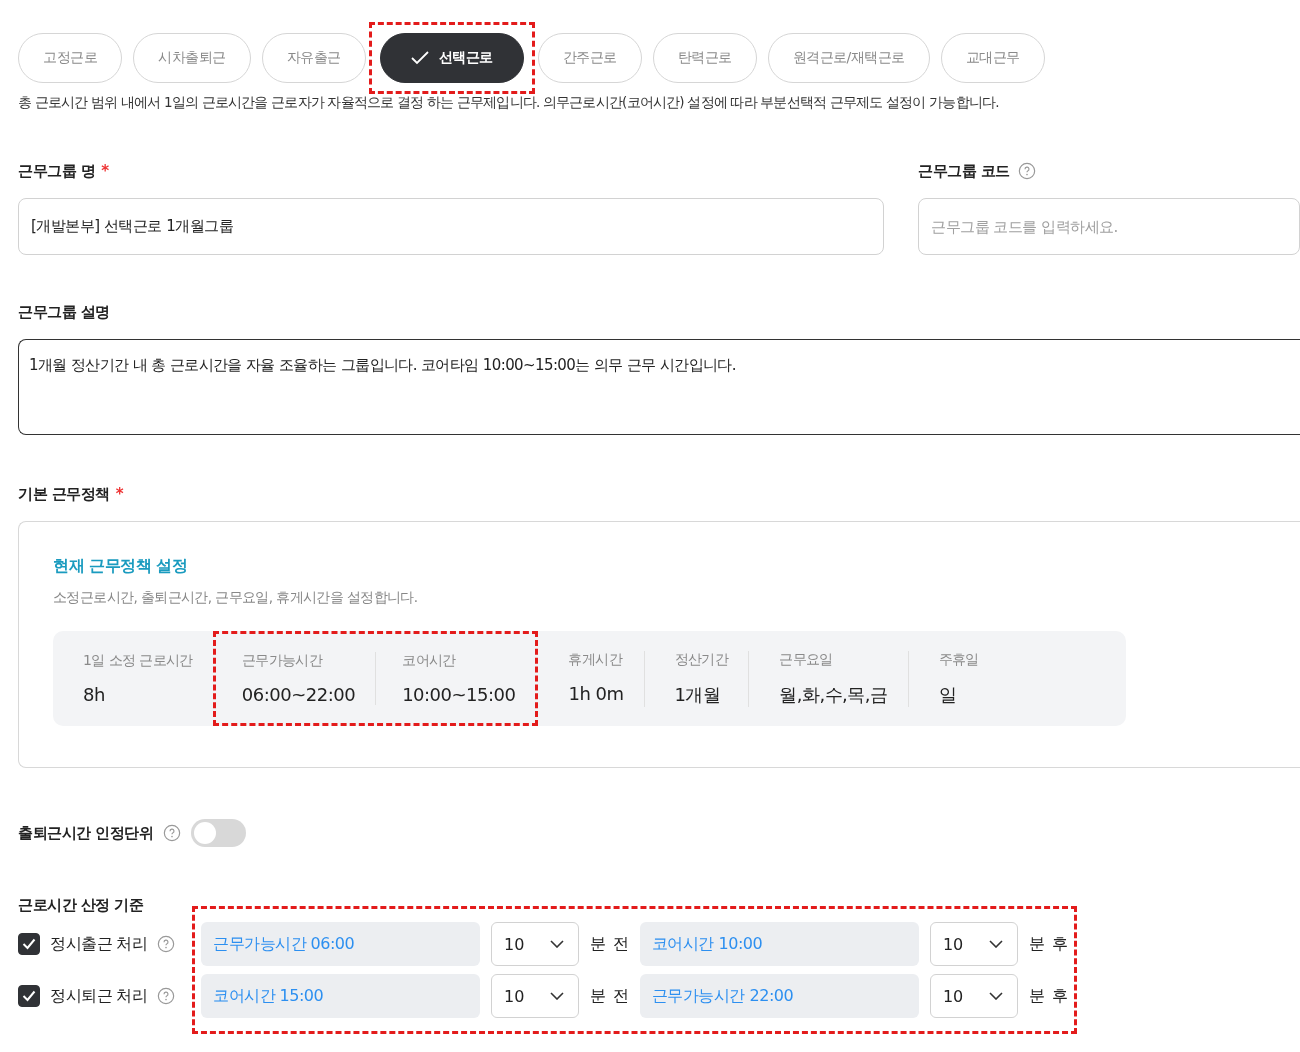 The image size is (1300, 1052). Describe the element at coordinates (138, 661) in the screenshot. I see `summary-label: 1일 소정 근로시간` at that location.